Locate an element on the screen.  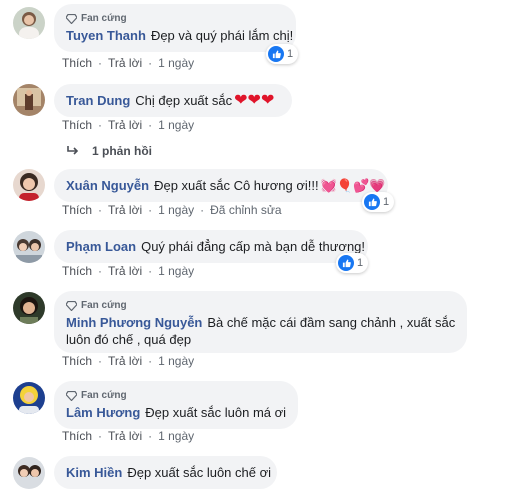
comment-text: Đẹp xuất sắc luôn chế ơi is located at coordinates (199, 472).